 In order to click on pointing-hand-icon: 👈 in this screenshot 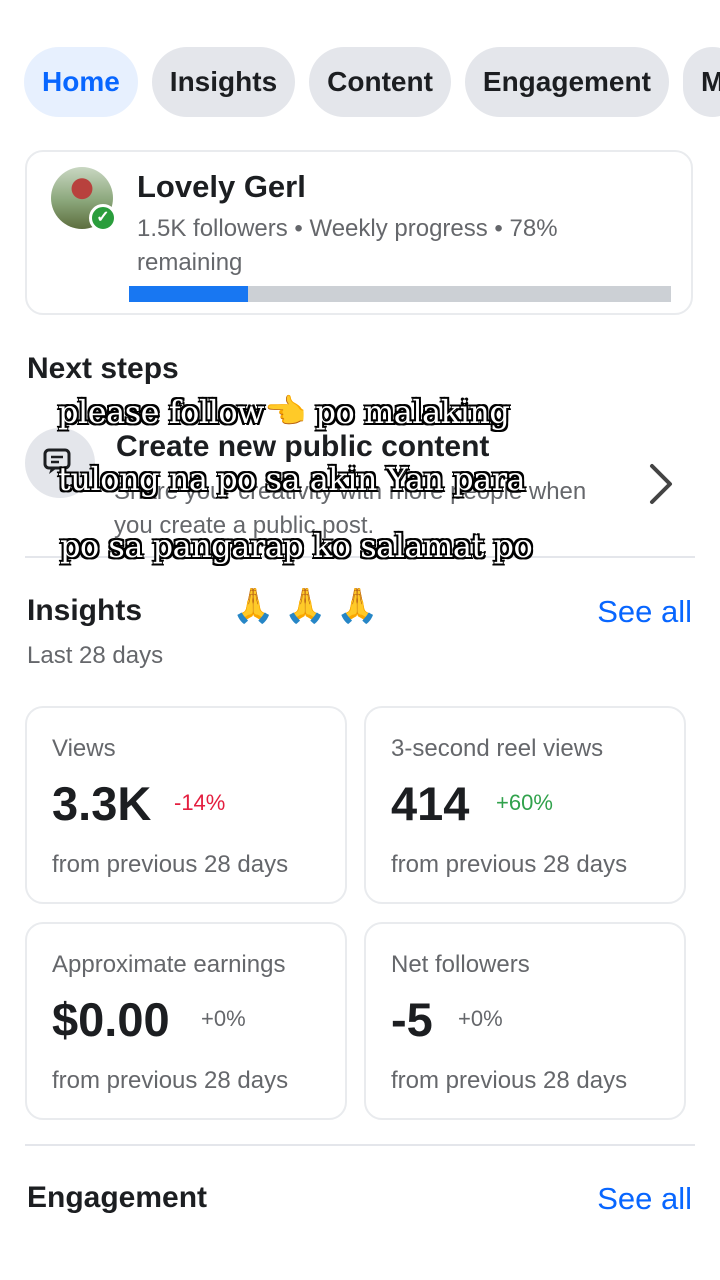, I will do `click(285, 412)`.